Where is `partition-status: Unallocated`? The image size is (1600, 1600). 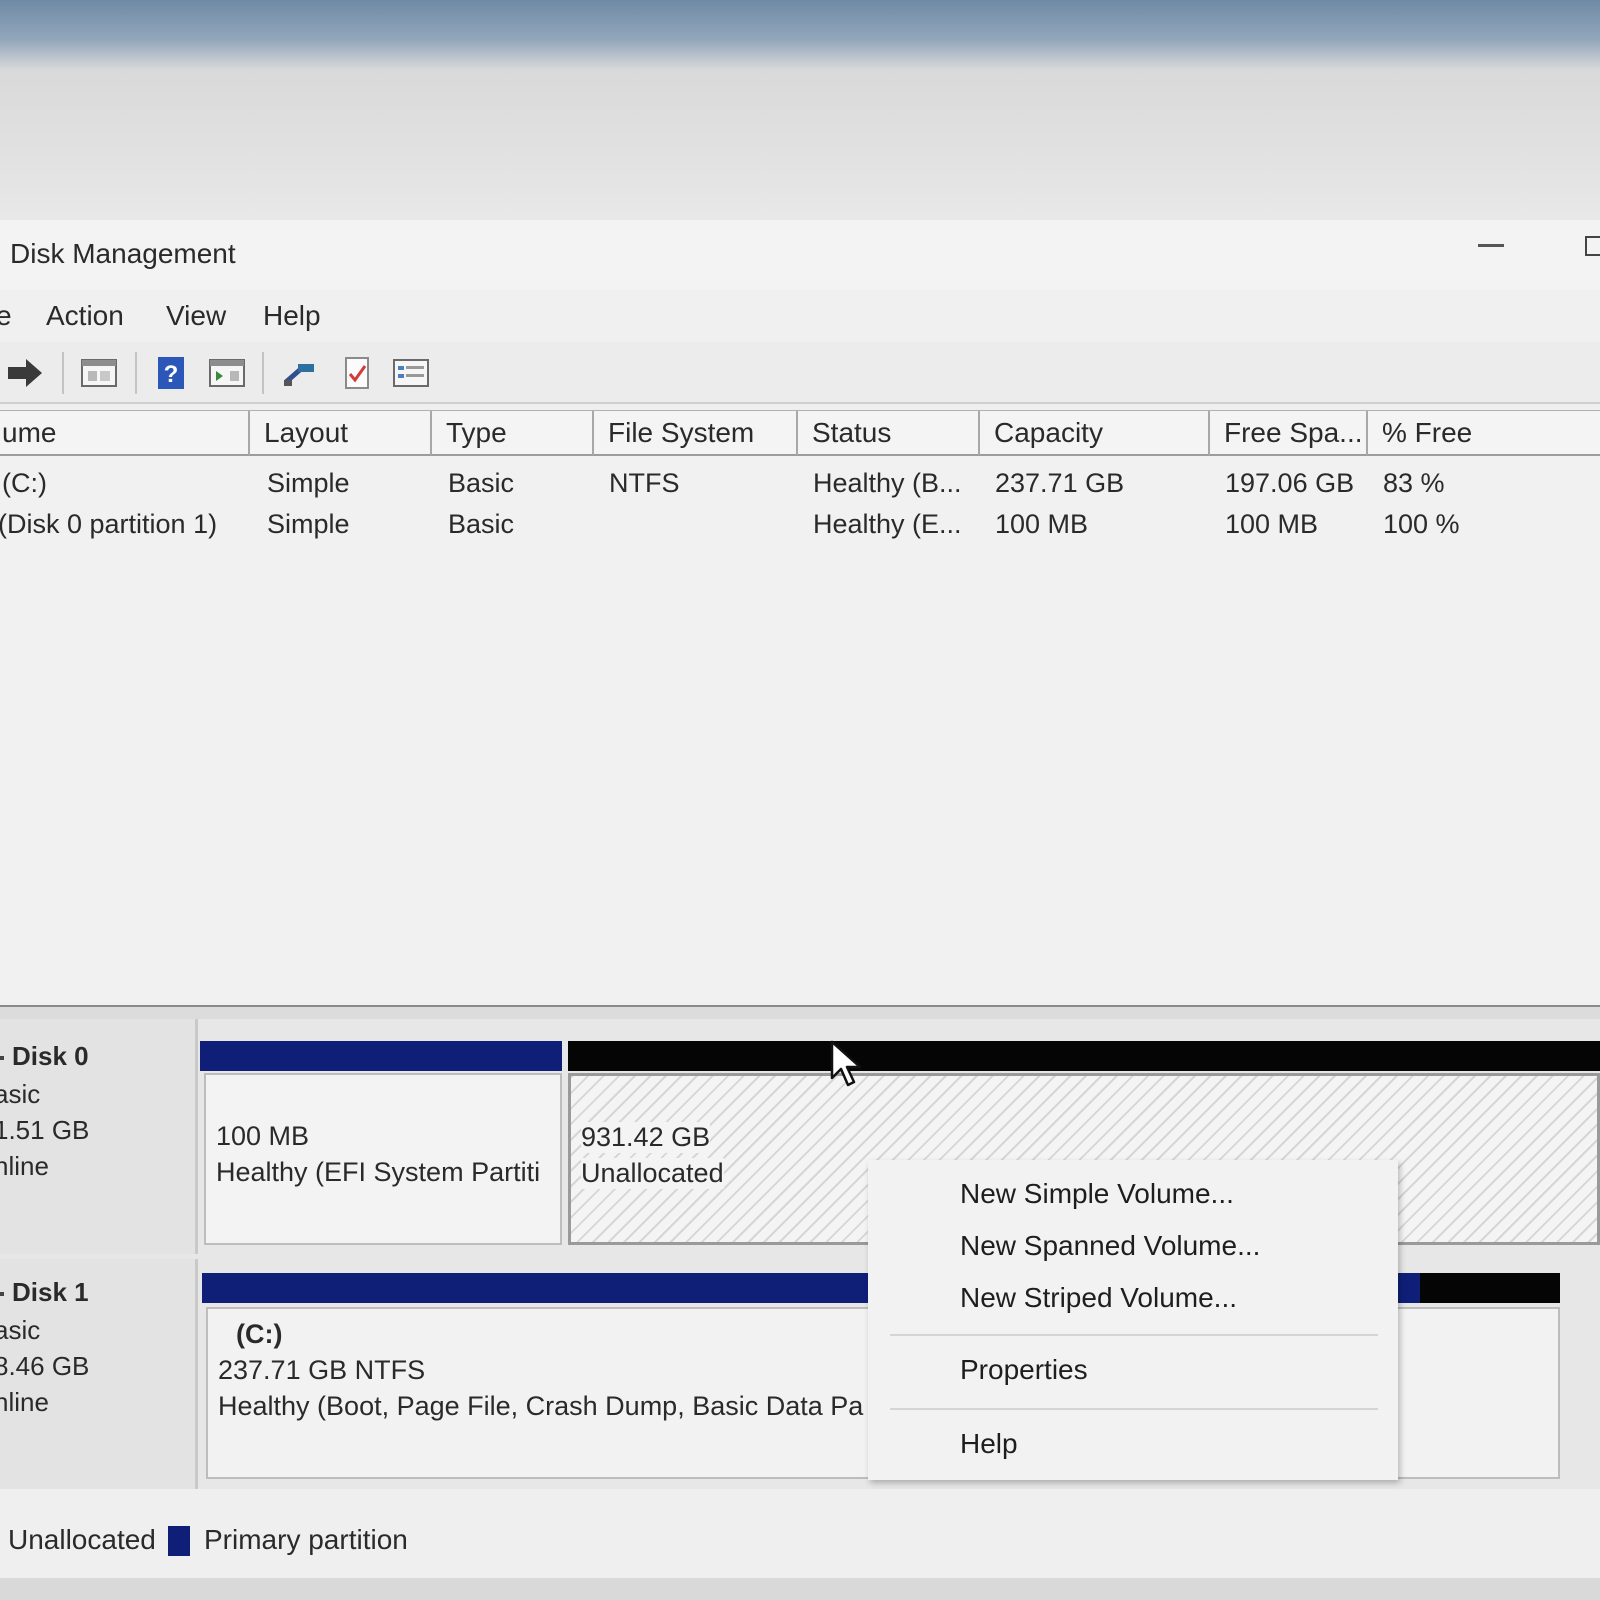 partition-status: Unallocated is located at coordinates (652, 1173).